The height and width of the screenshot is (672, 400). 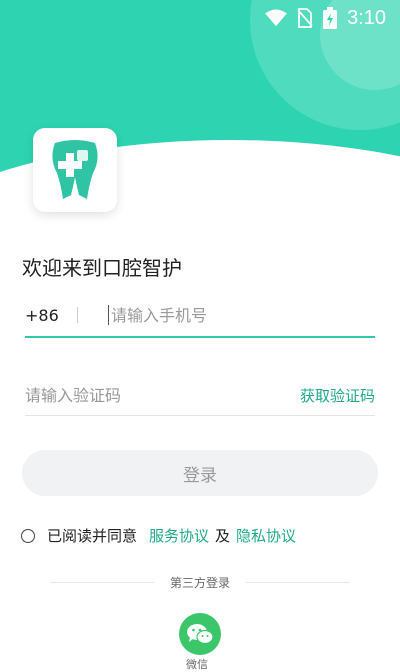 I want to click on service-agreement-link: 服务协议, so click(x=179, y=535).